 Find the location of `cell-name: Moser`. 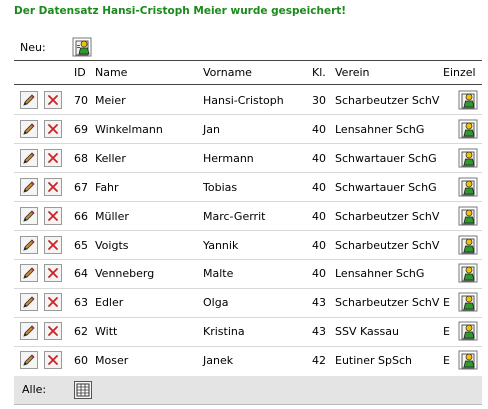

cell-name: Moser is located at coordinates (112, 361).